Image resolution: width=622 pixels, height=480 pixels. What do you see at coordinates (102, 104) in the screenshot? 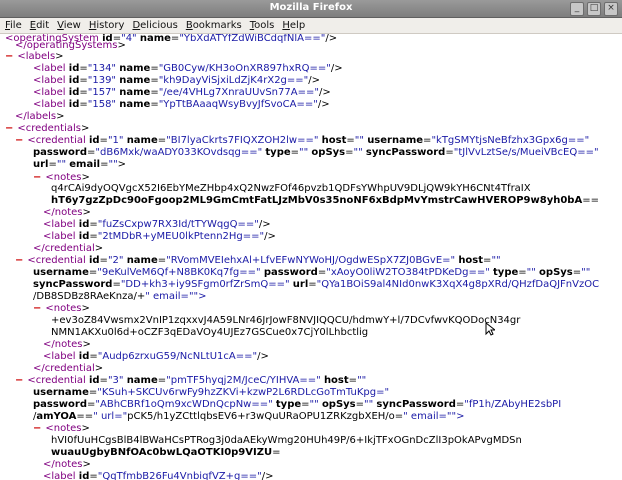
I see `xml-attr-value: "158"` at bounding box center [102, 104].